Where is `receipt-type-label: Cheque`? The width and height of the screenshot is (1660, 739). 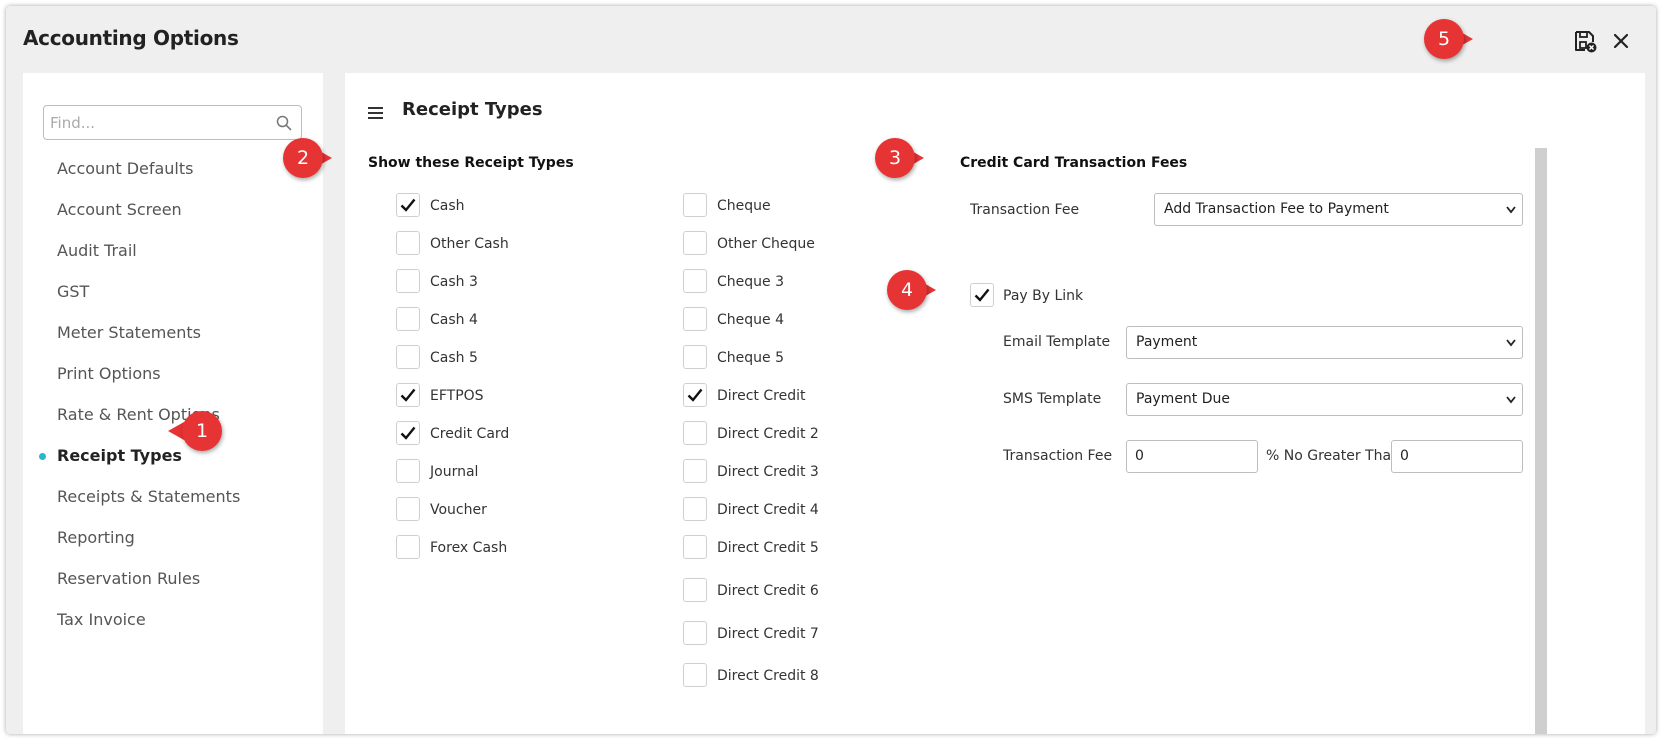
receipt-type-label: Cheque is located at coordinates (744, 206).